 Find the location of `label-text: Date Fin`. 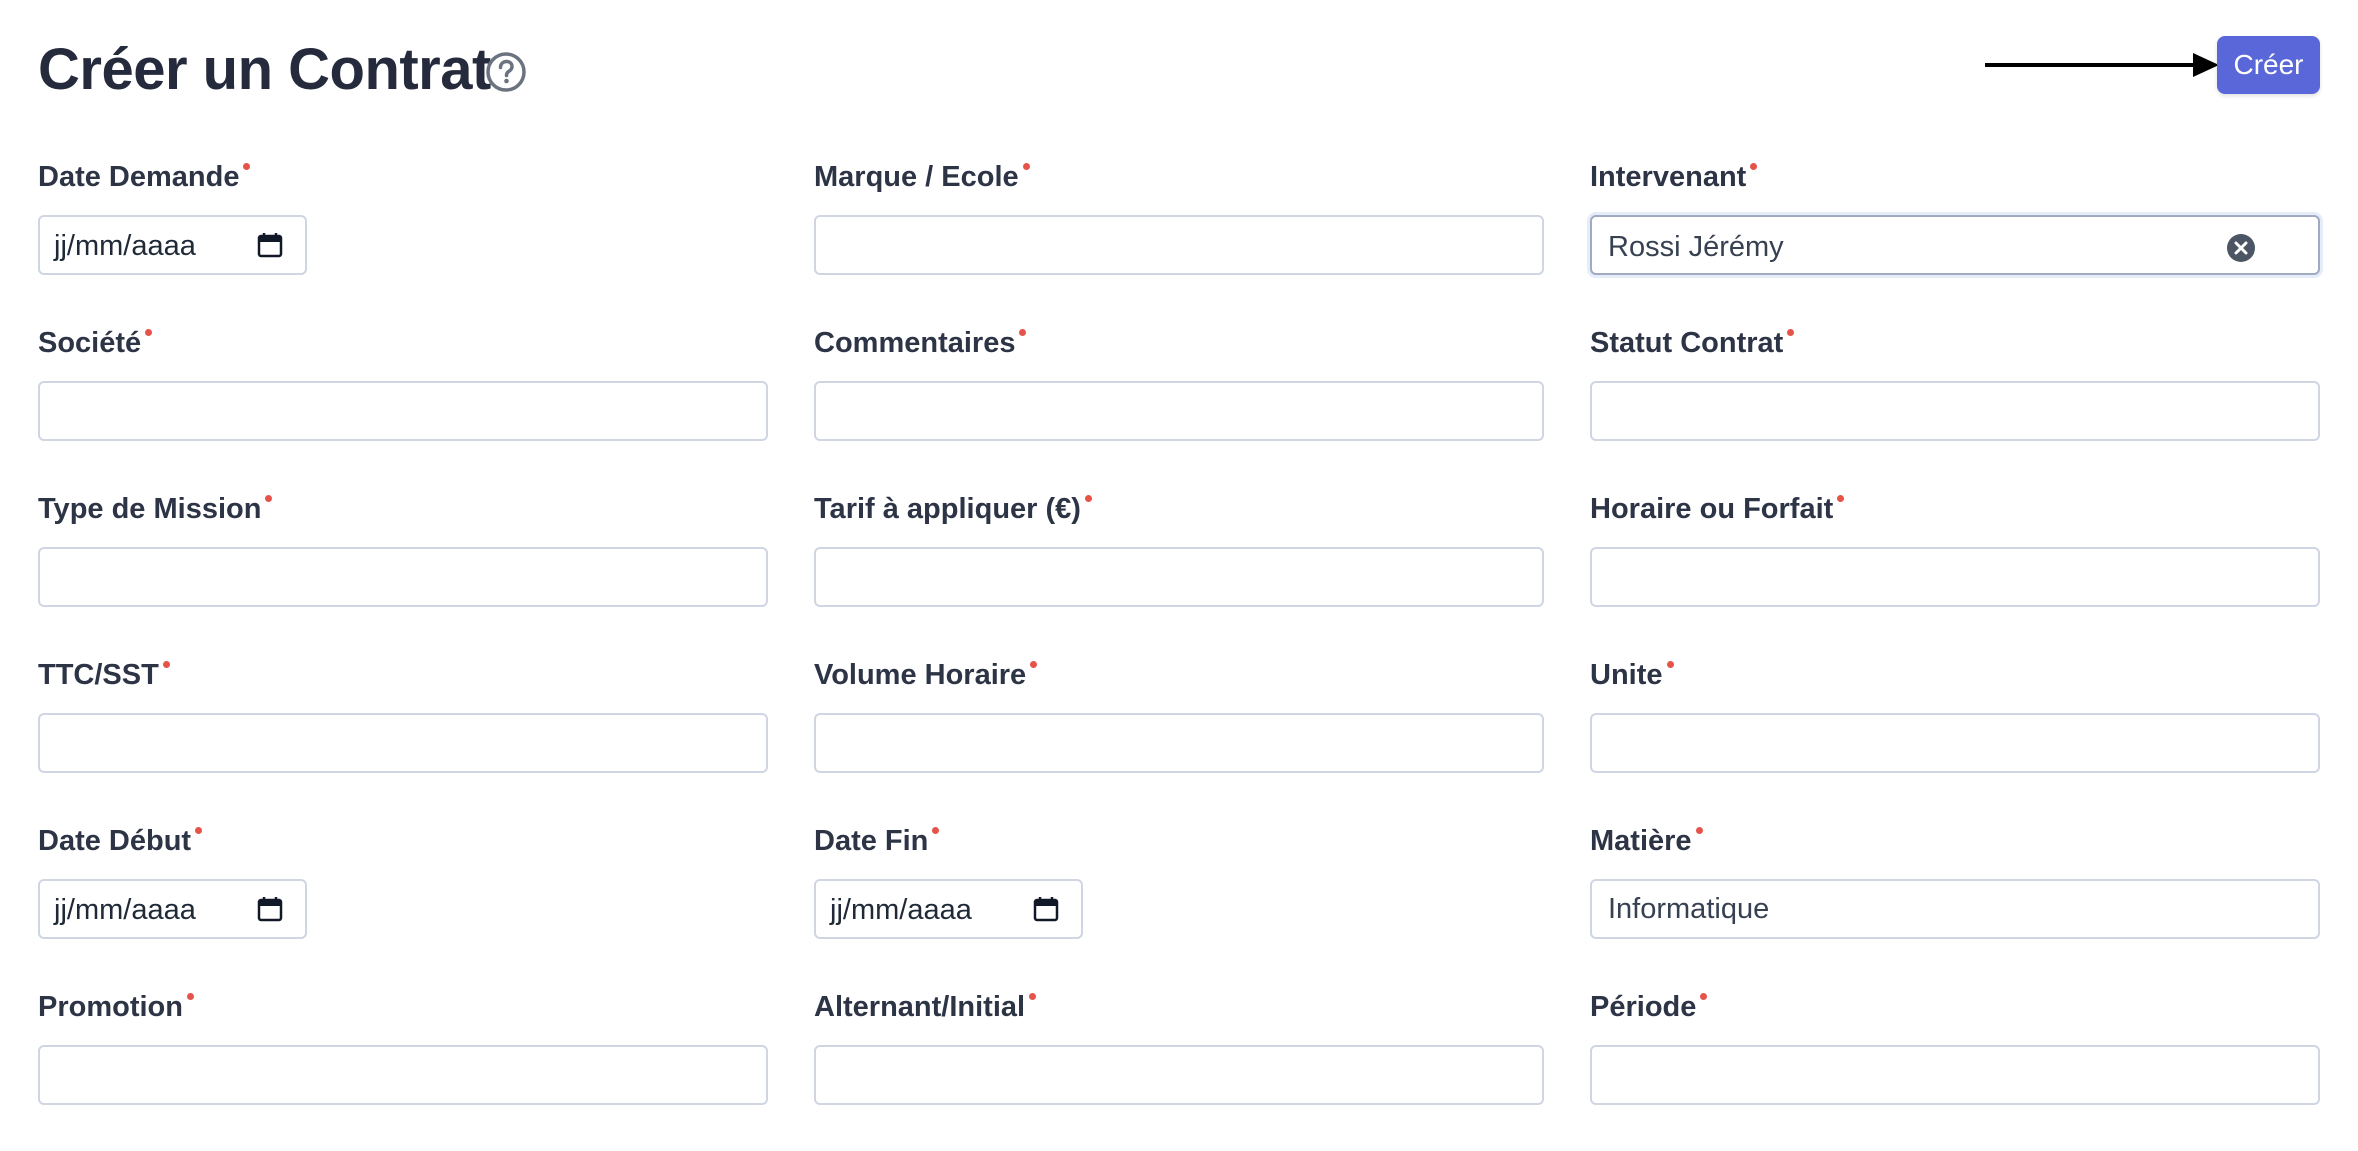

label-text: Date Fin is located at coordinates (871, 841).